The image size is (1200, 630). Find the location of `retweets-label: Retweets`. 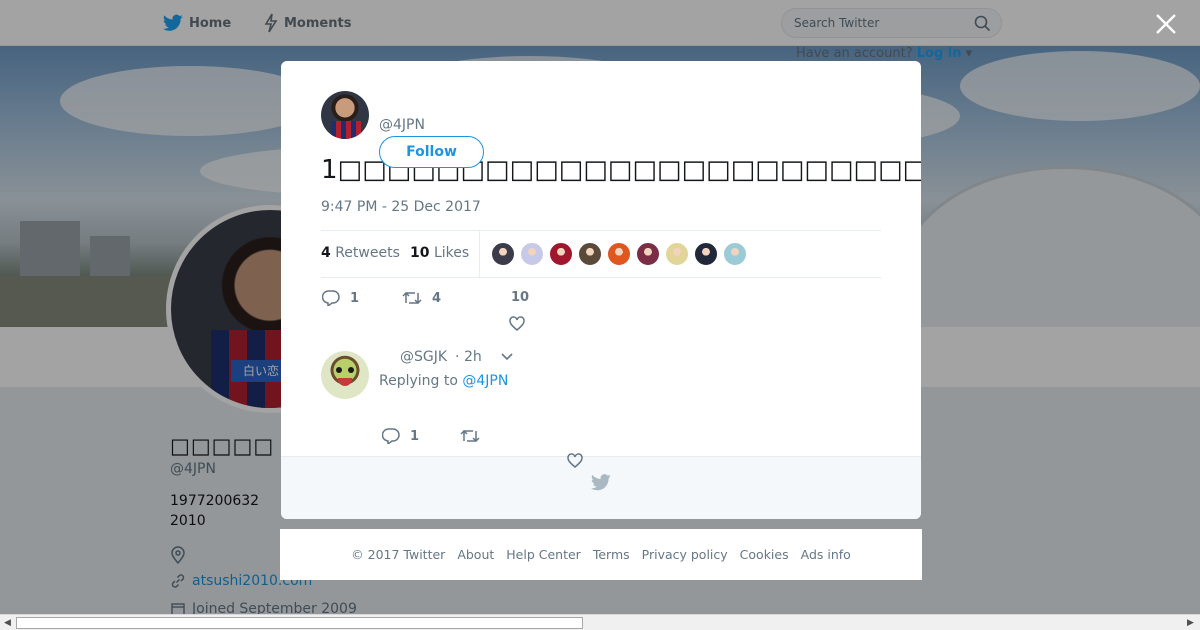

retweets-label: Retweets is located at coordinates (367, 253).